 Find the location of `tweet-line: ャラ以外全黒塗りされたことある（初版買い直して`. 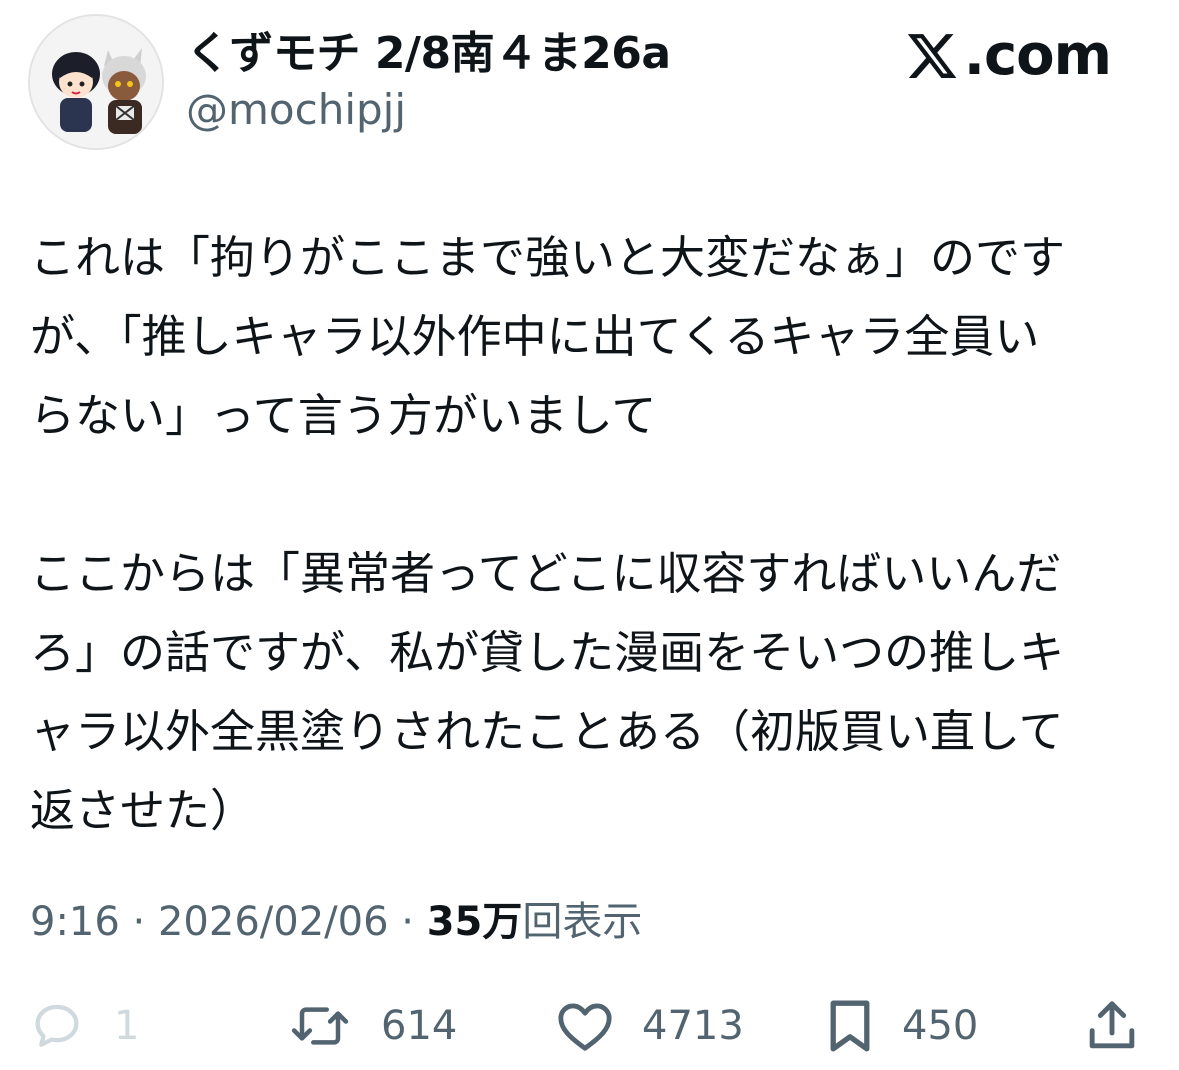

tweet-line: ャラ以外全黒塗りされたことある（初版買い直して is located at coordinates (547, 731).